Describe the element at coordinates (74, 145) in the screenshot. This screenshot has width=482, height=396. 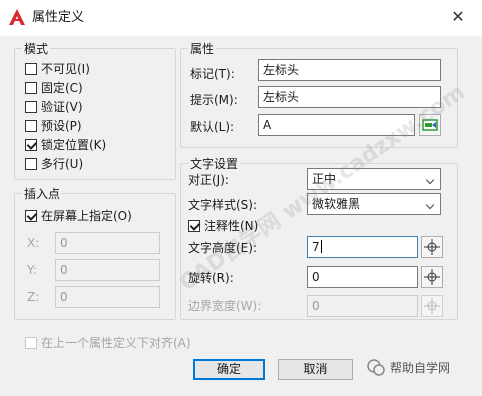
I see `lock-position-label: 锁定位置(K)` at that location.